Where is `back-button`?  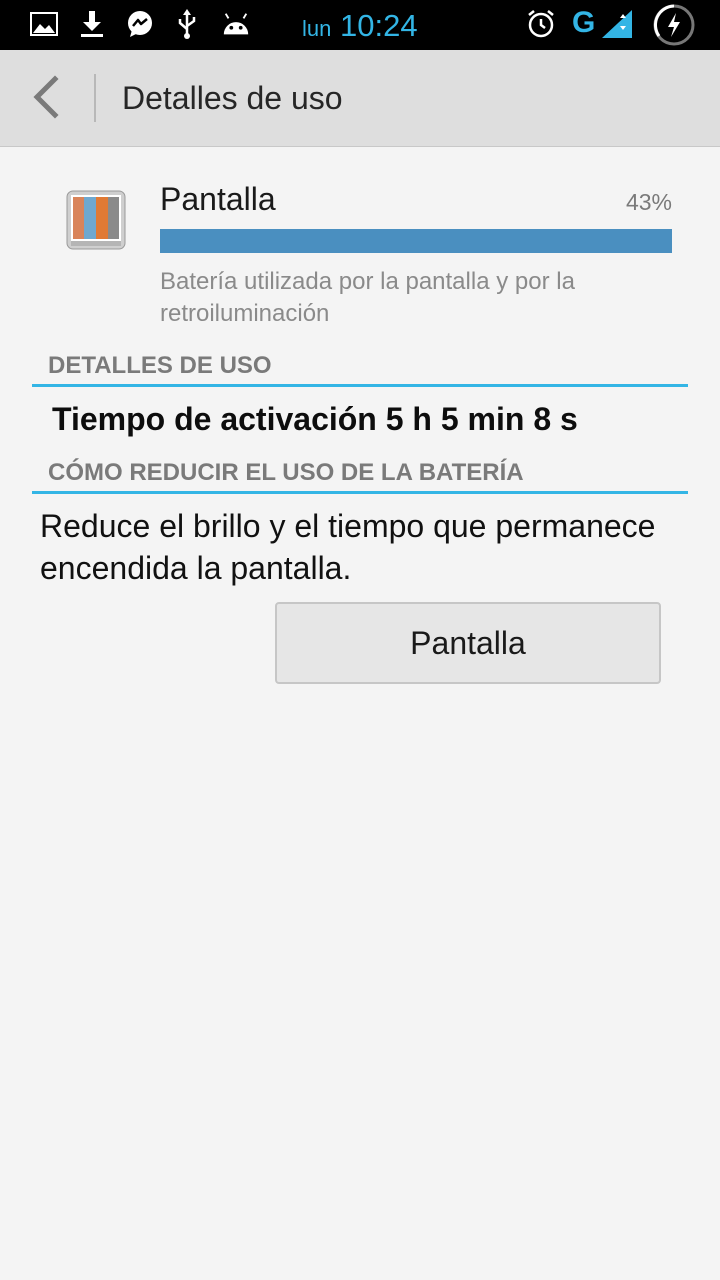 back-button is located at coordinates (46, 99).